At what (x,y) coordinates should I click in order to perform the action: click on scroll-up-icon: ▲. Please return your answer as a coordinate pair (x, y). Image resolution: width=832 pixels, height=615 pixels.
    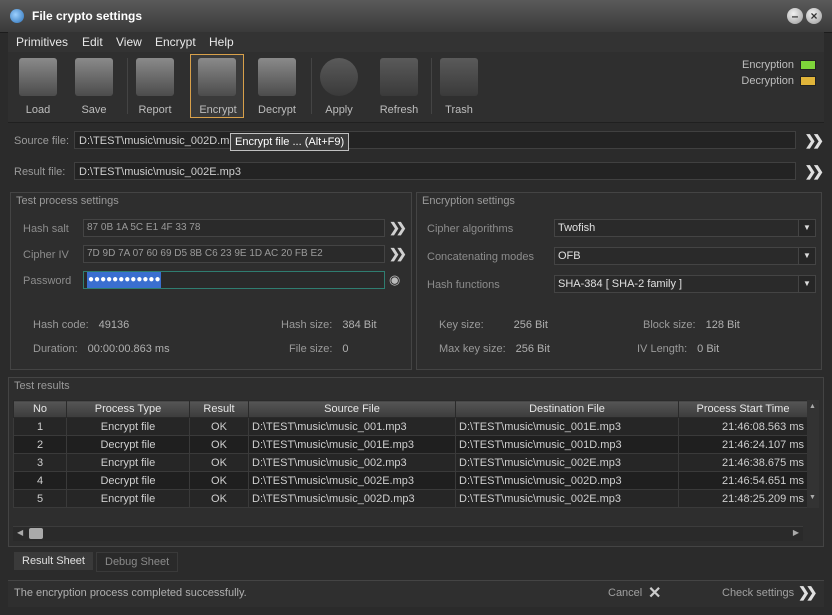
    Looking at the image, I should click on (812, 406).